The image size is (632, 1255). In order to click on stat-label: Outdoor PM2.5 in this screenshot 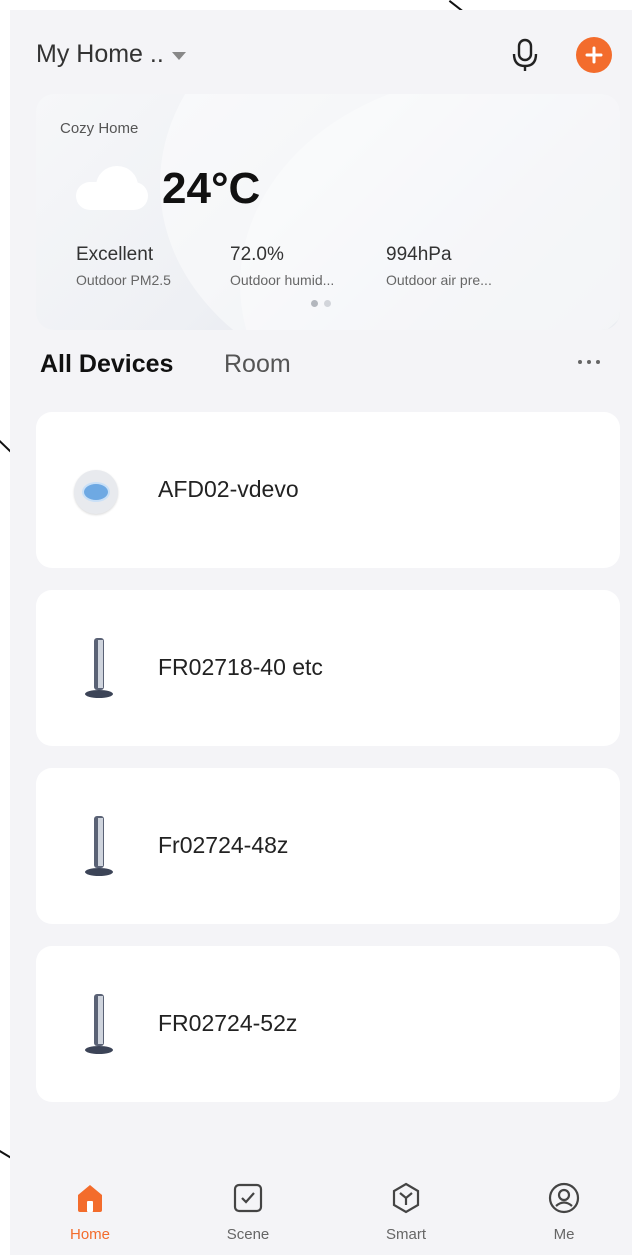, I will do `click(123, 280)`.